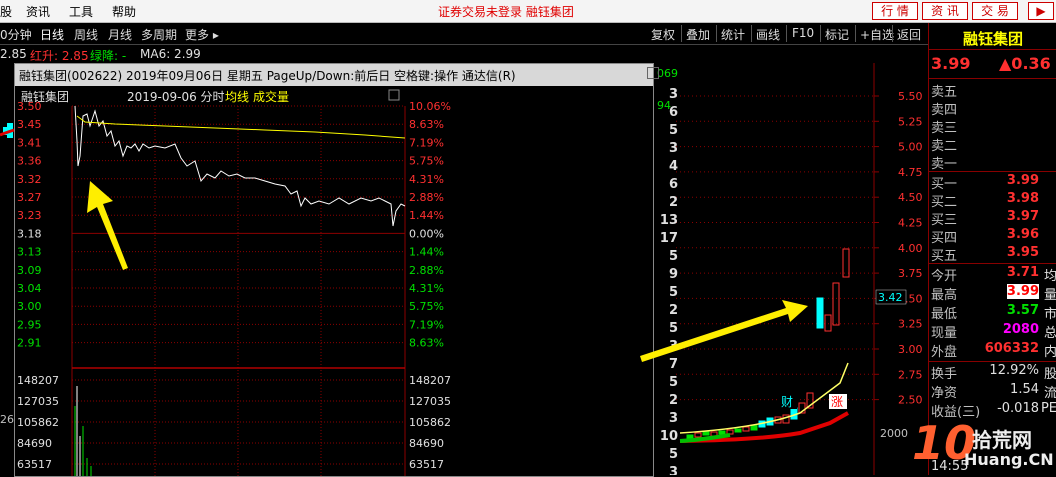 The height and width of the screenshot is (477, 1056). Describe the element at coordinates (7, 419) in the screenshot. I see `left-edge-label: 26` at that location.